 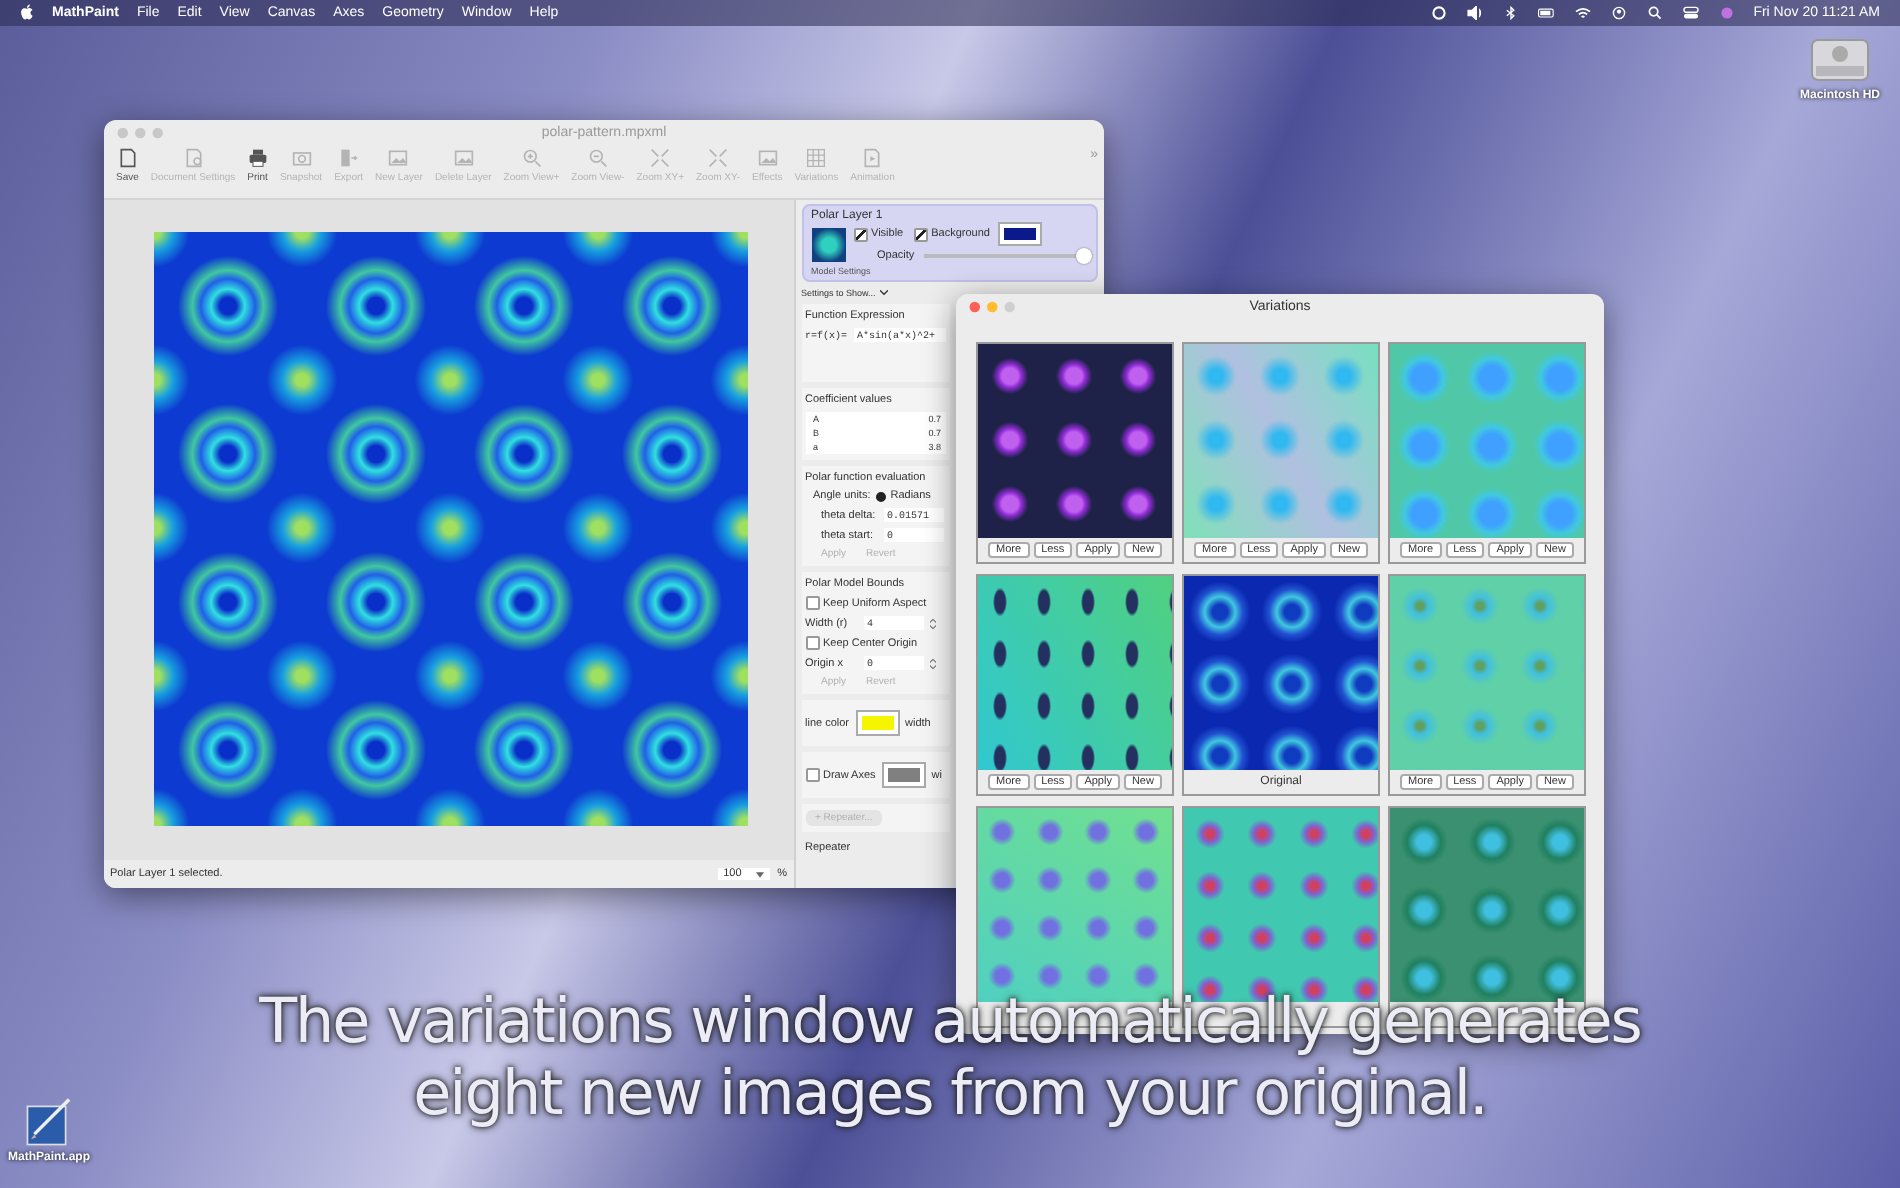 What do you see at coordinates (1839, 60) in the screenshot?
I see `hard-drive-icon` at bounding box center [1839, 60].